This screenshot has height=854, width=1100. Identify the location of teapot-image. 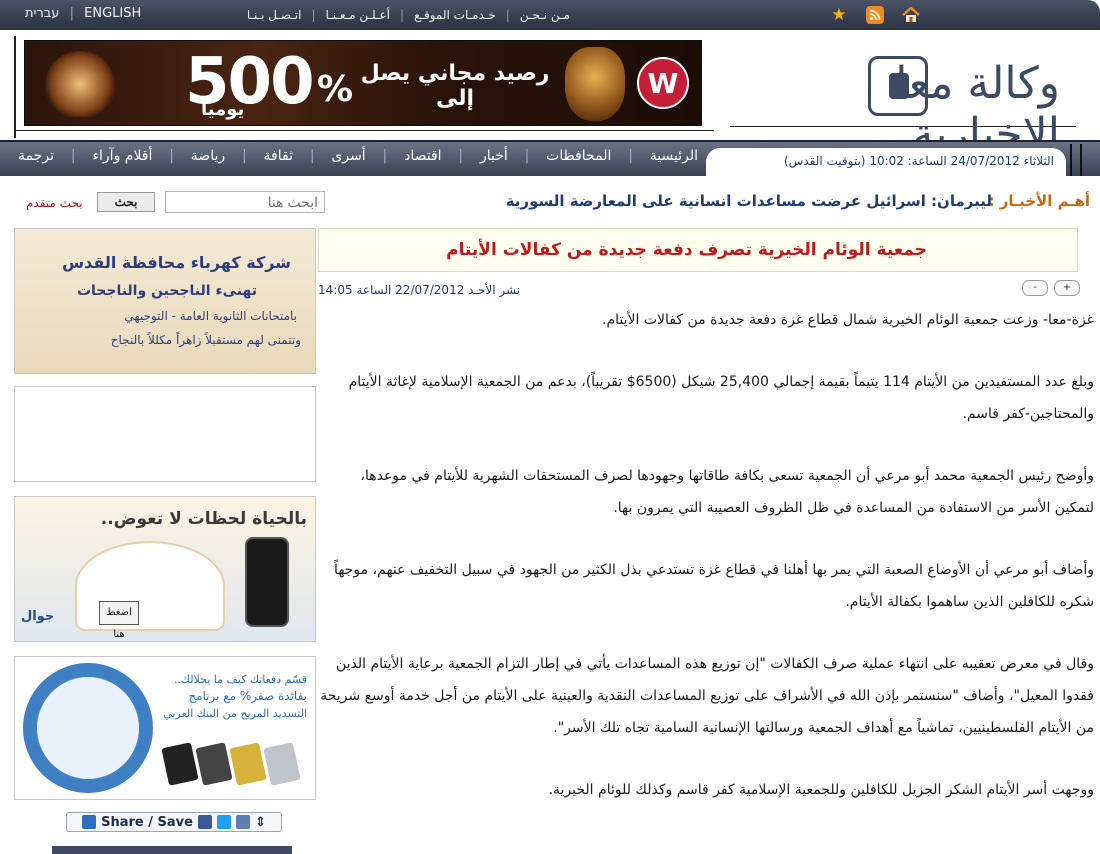
(595, 84).